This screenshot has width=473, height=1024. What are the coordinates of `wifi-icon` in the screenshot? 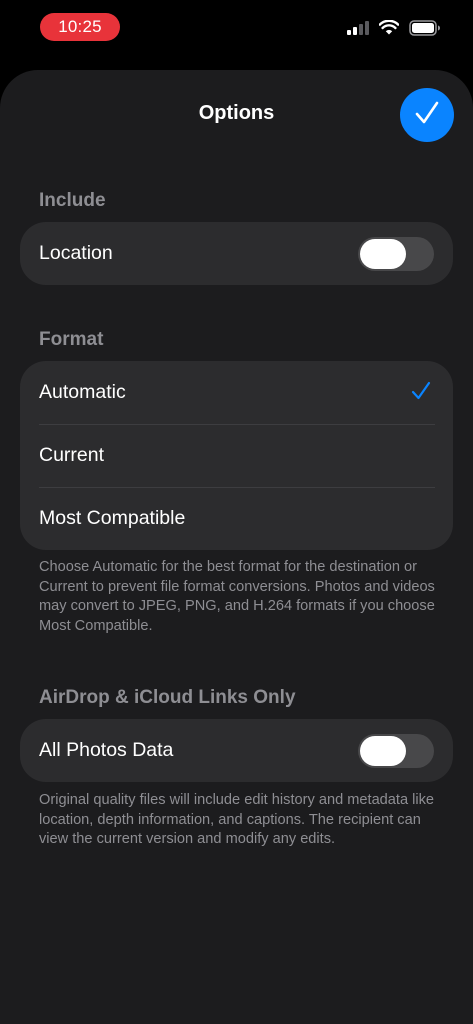 It's located at (389, 29).